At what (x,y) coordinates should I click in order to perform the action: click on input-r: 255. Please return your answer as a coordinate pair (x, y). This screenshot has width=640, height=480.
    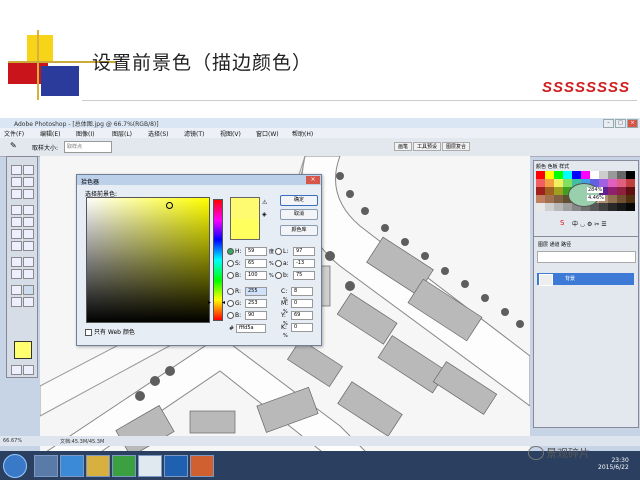
    Looking at the image, I should click on (256, 291).